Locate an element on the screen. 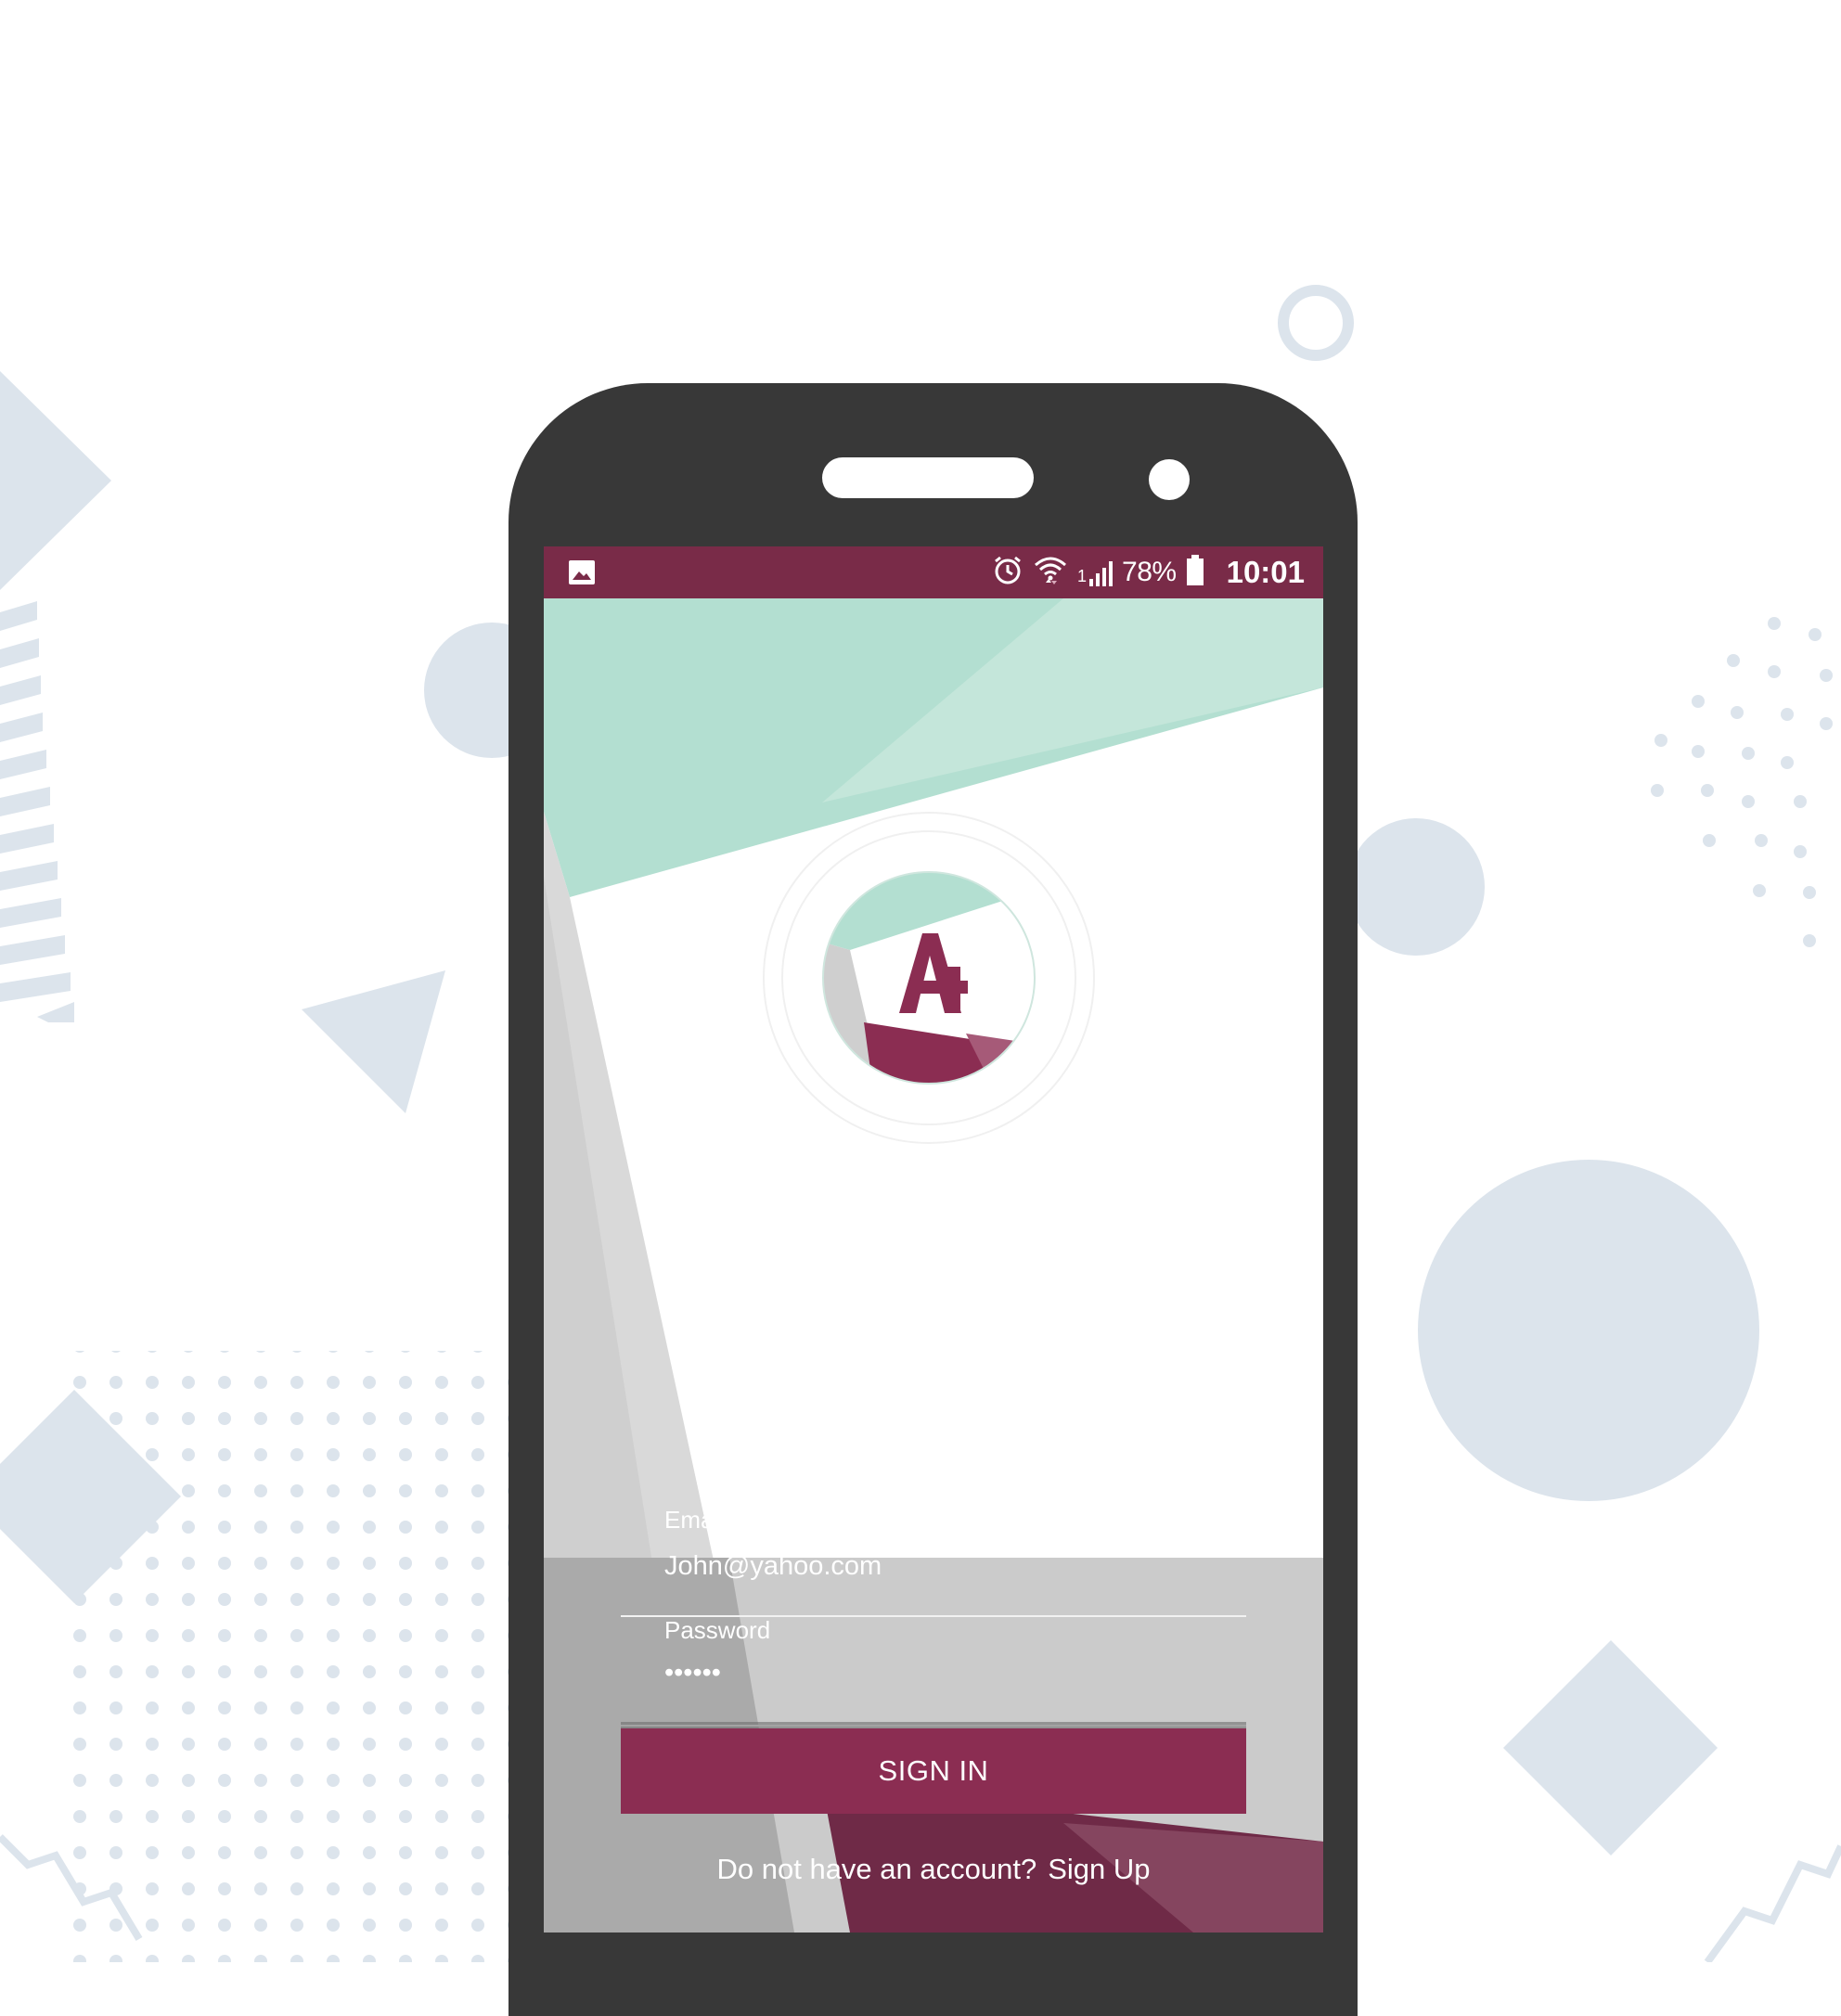 The image size is (1841, 2016). phone-speaker is located at coordinates (928, 477).